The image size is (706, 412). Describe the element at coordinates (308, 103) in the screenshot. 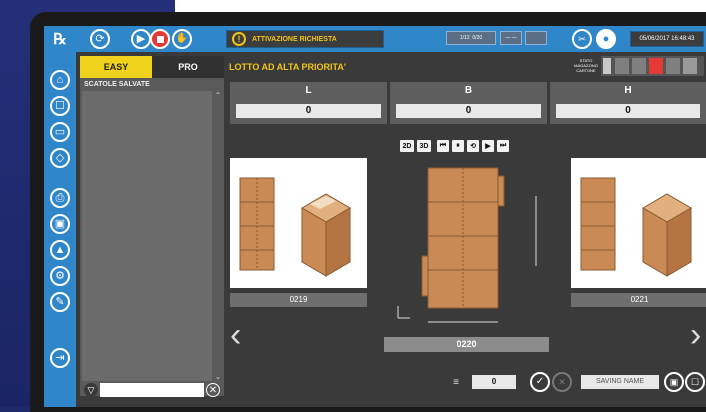

I see `dimension-l: L 0` at that location.